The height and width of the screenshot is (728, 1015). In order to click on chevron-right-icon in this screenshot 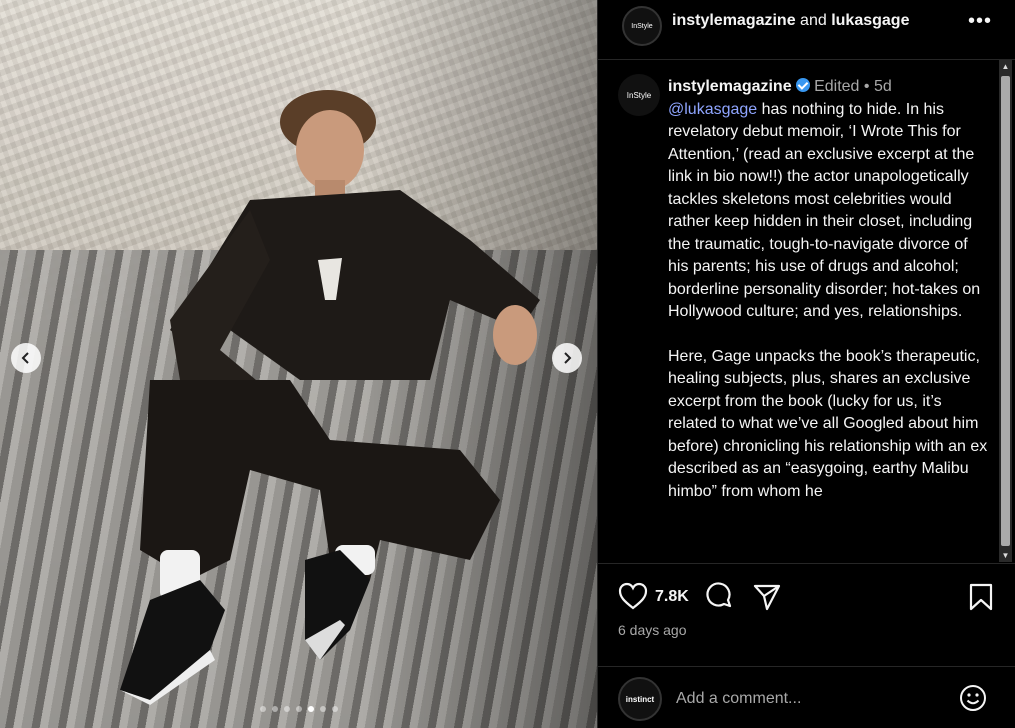, I will do `click(568, 358)`.